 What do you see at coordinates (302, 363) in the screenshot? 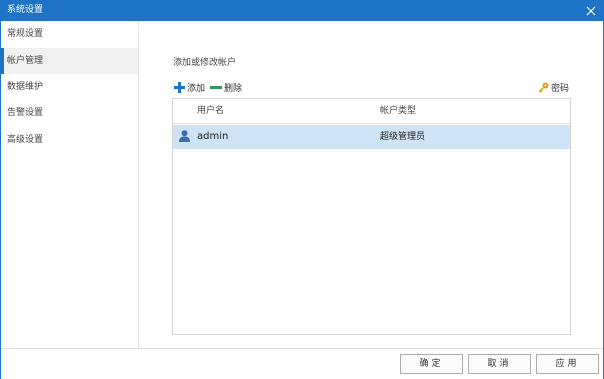
I see `footer-bar: 确定 取消 应用` at bounding box center [302, 363].